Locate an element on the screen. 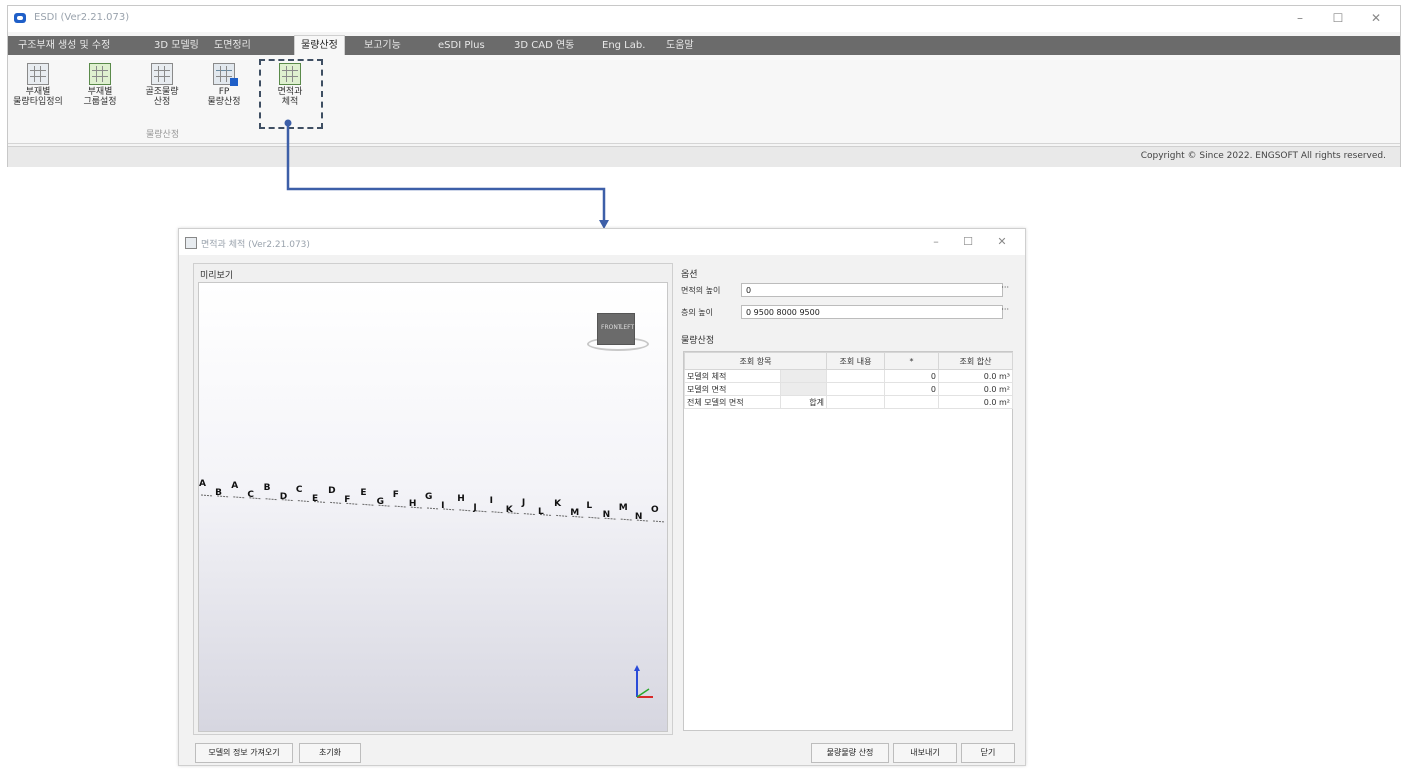  row-item: 전체 모델의 면적 is located at coordinates (732, 402).